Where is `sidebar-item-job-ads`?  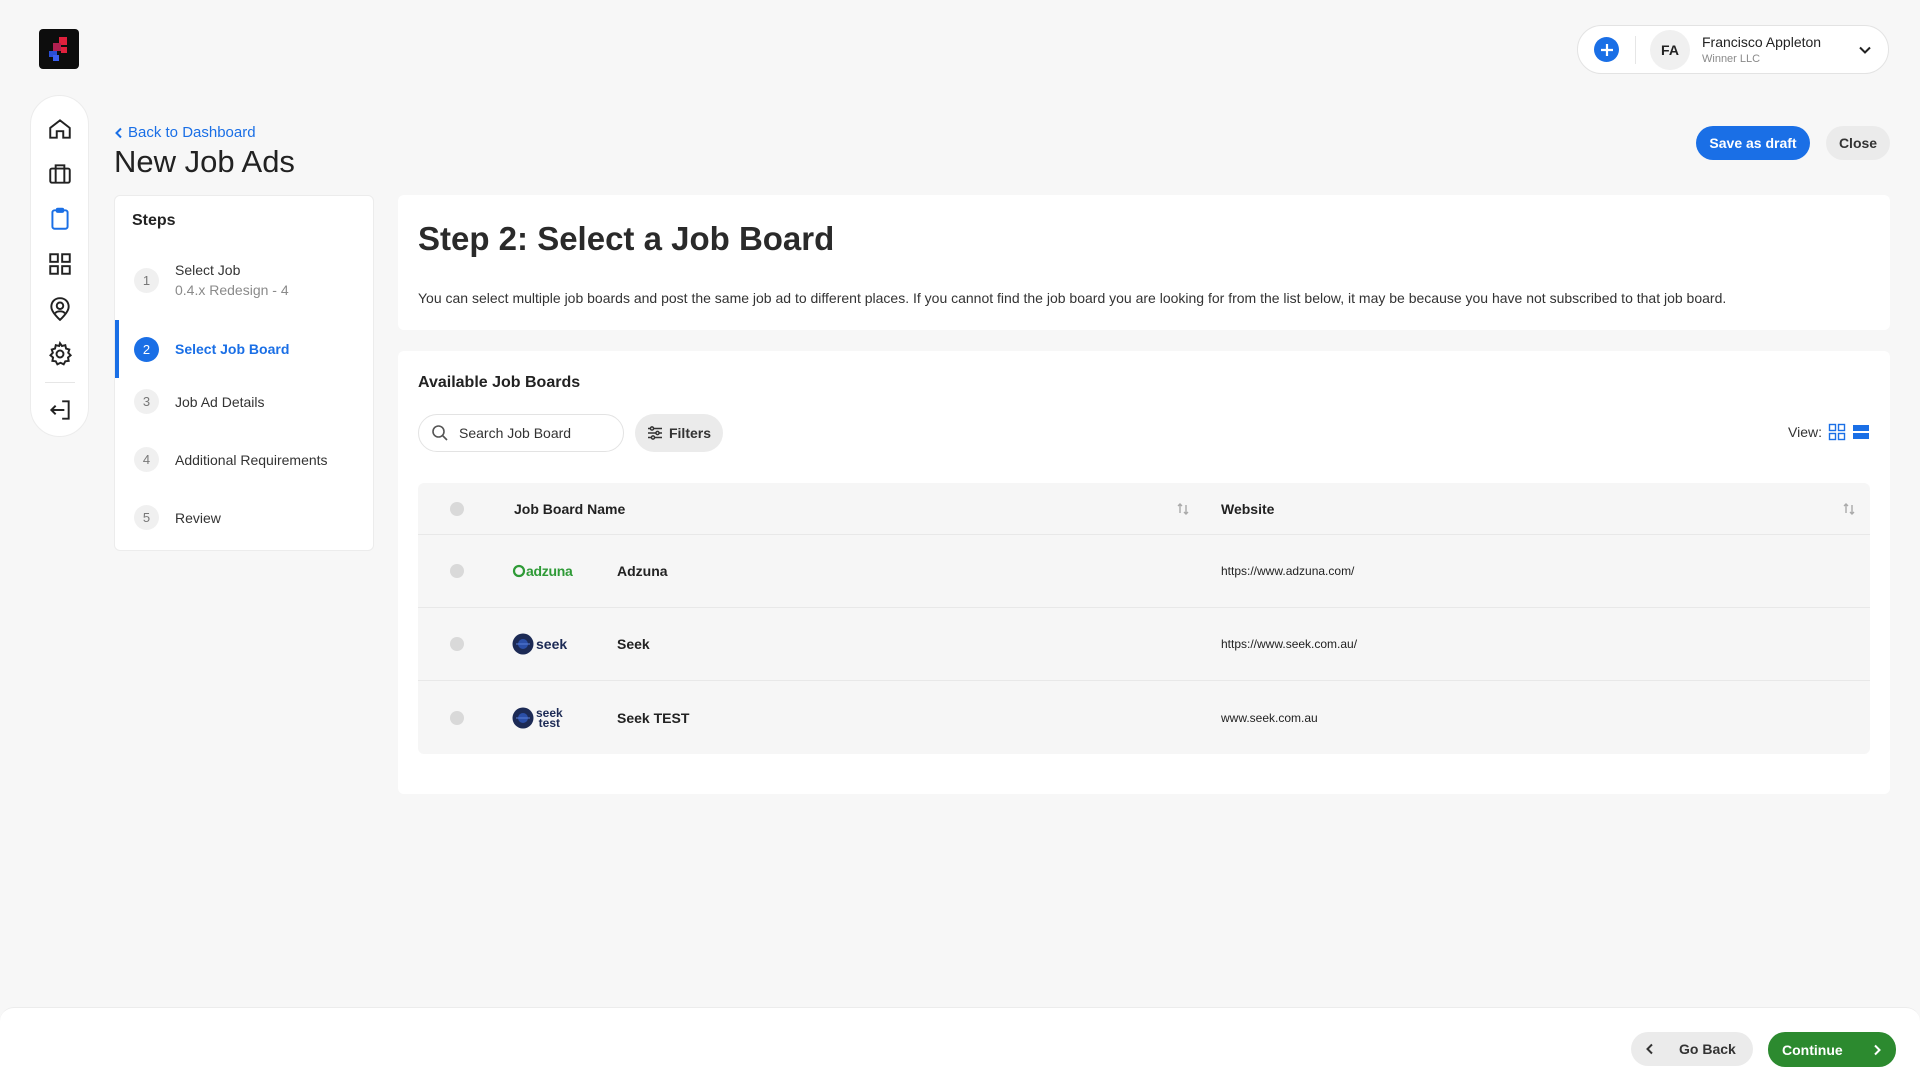
sidebar-item-job-ads is located at coordinates (60, 218).